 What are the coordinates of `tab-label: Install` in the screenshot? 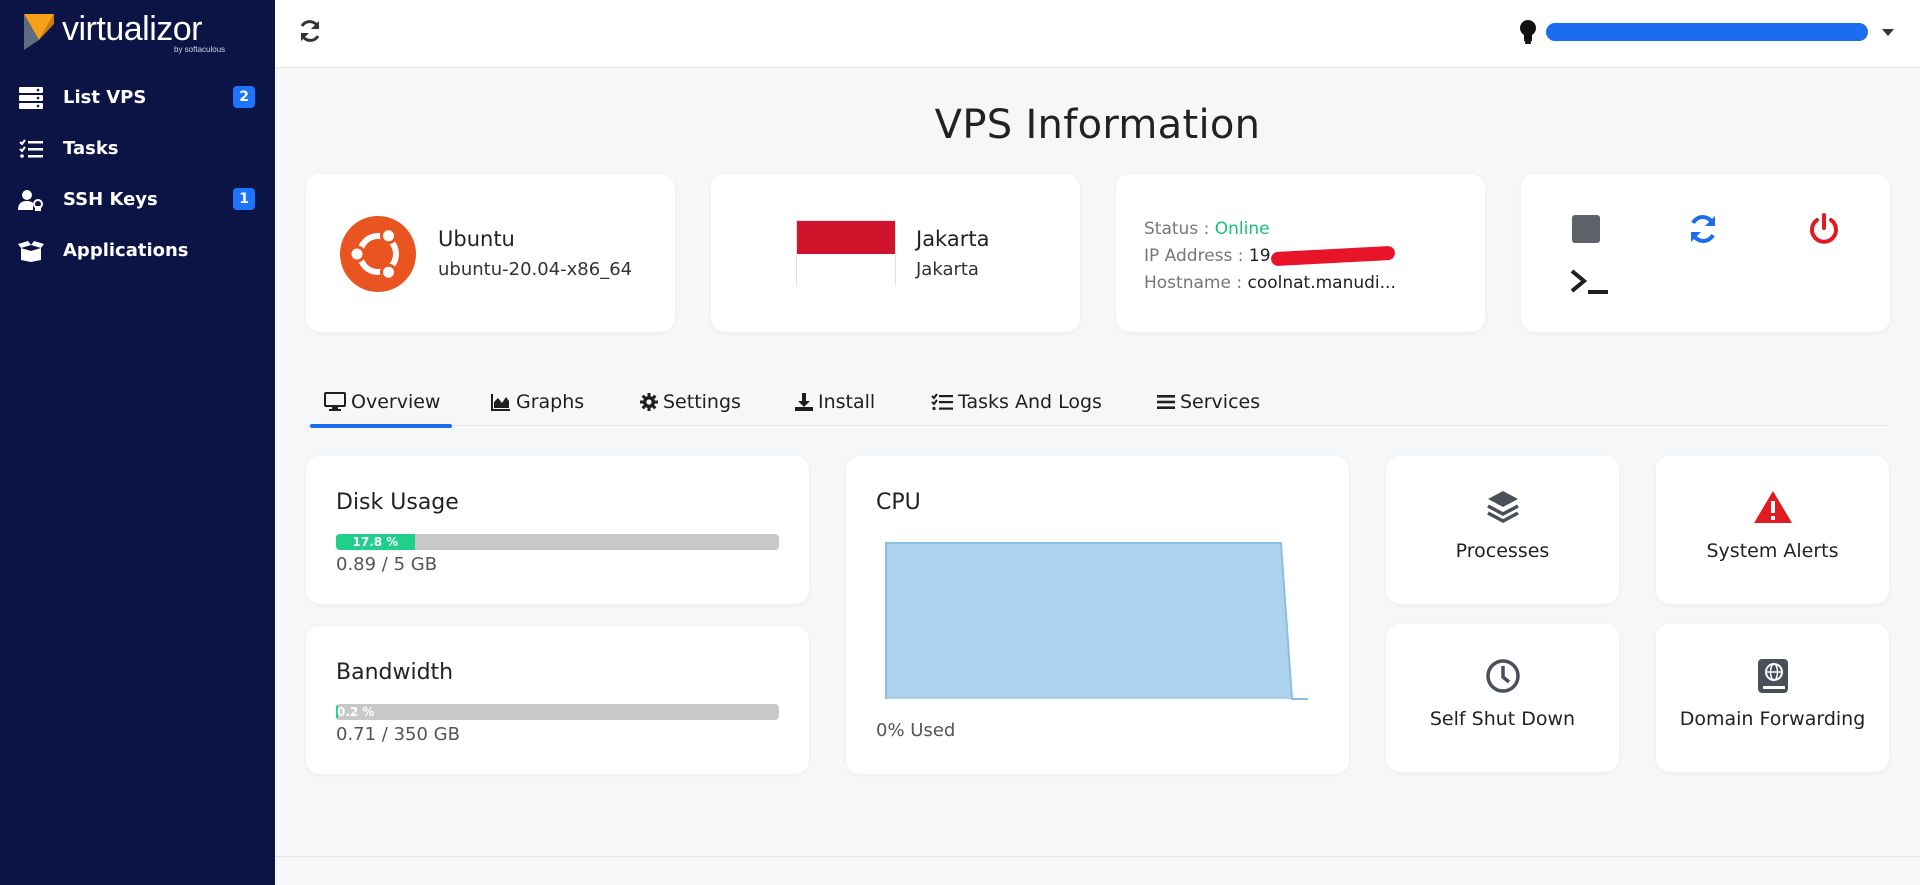 It's located at (847, 402).